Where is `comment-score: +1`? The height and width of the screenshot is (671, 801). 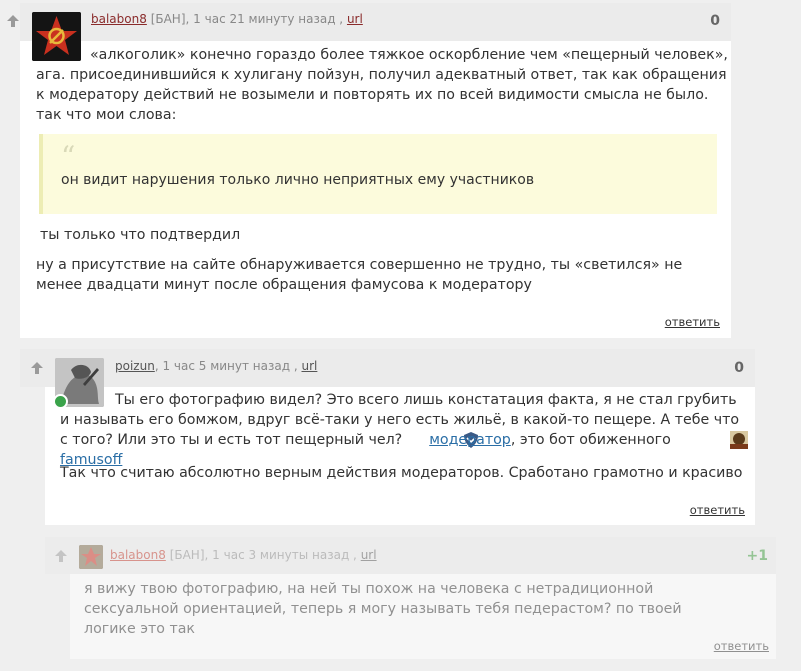
comment-score: +1 is located at coordinates (757, 556).